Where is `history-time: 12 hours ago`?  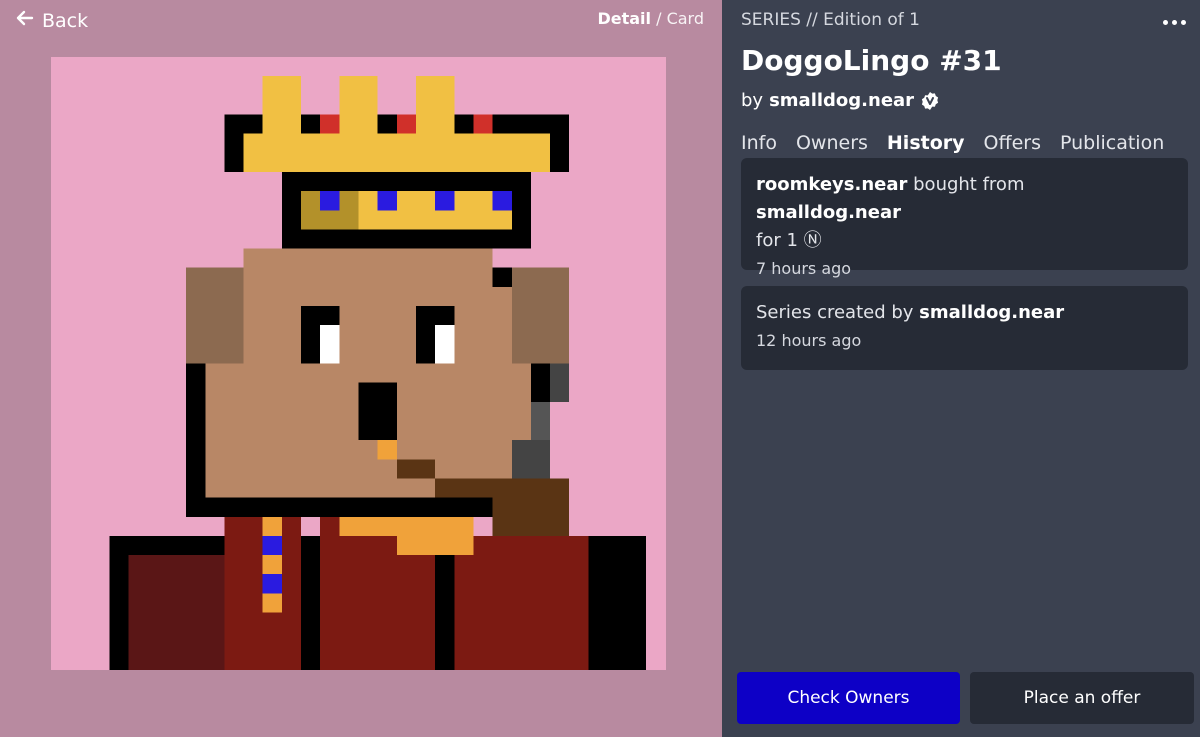 history-time: 12 hours ago is located at coordinates (809, 340).